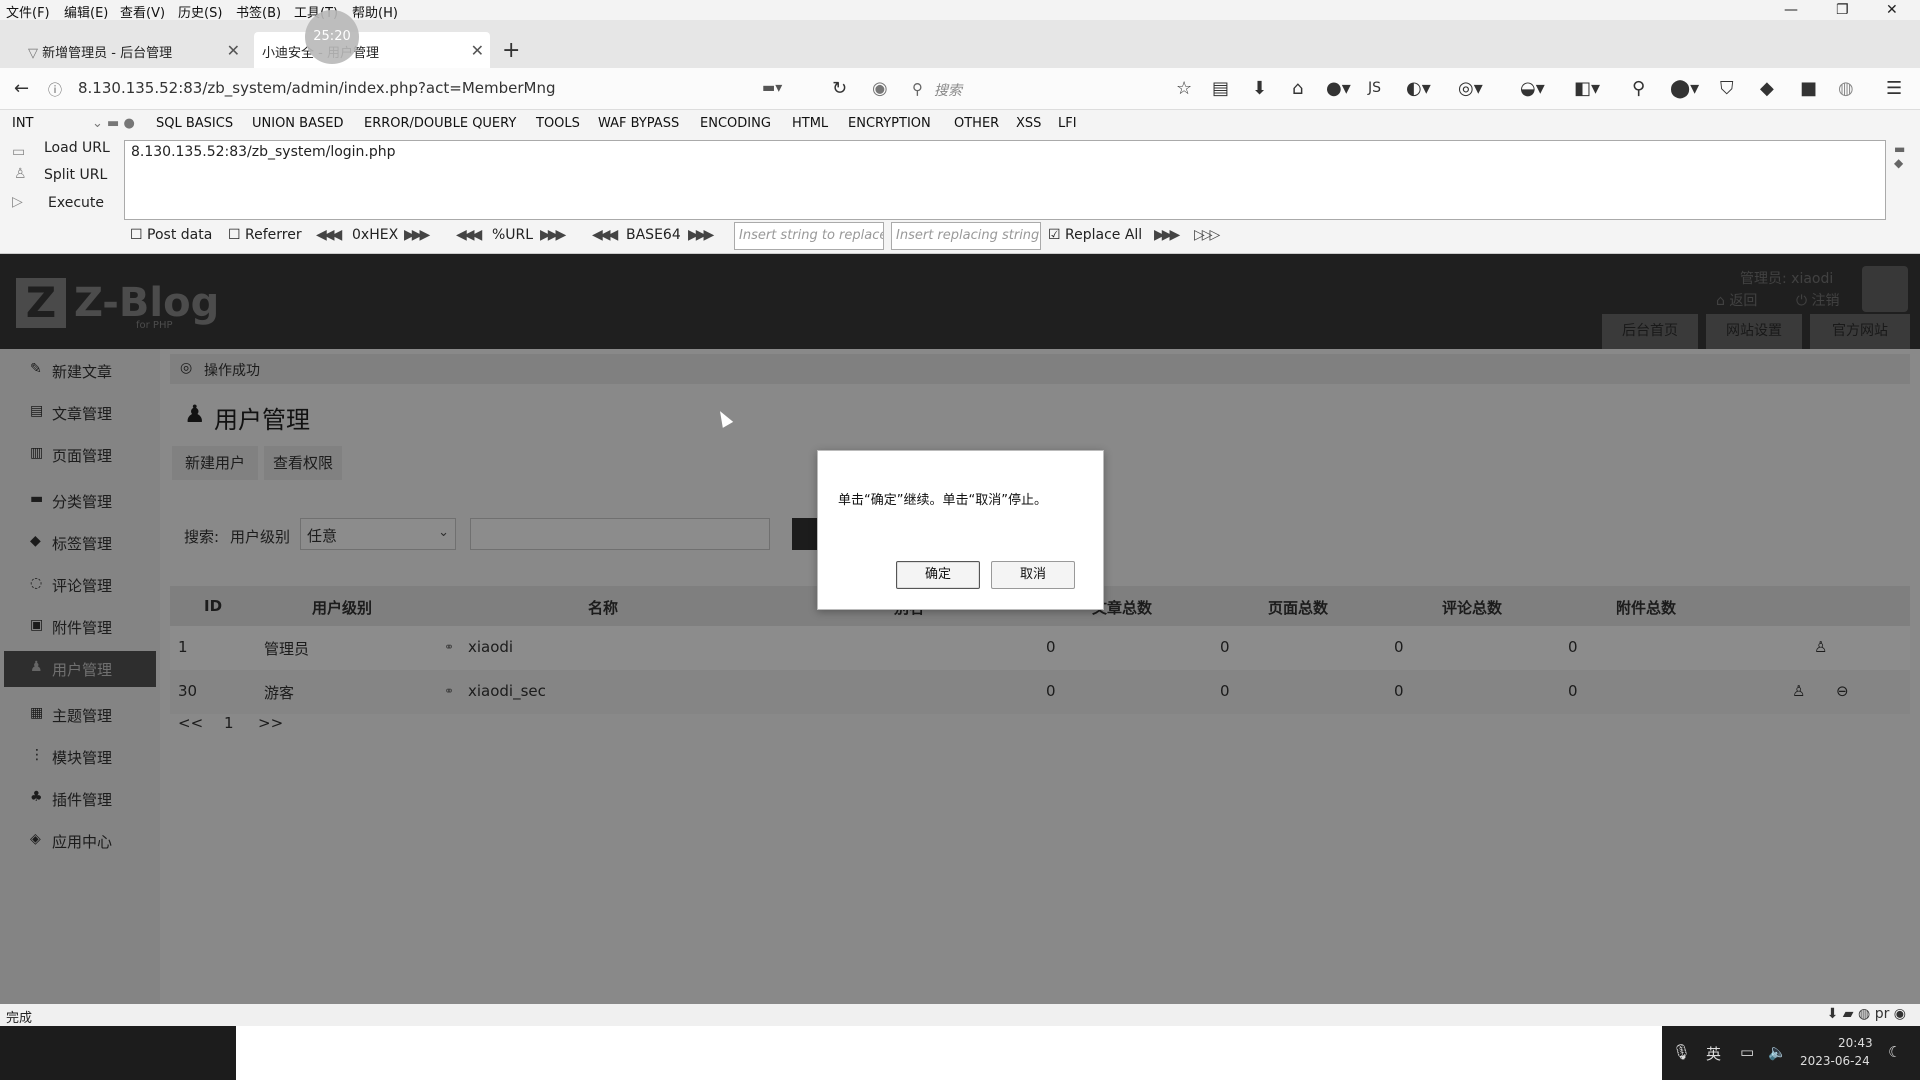 The width and height of the screenshot is (1920, 1080). I want to click on menu-xss: XSS, so click(1028, 123).